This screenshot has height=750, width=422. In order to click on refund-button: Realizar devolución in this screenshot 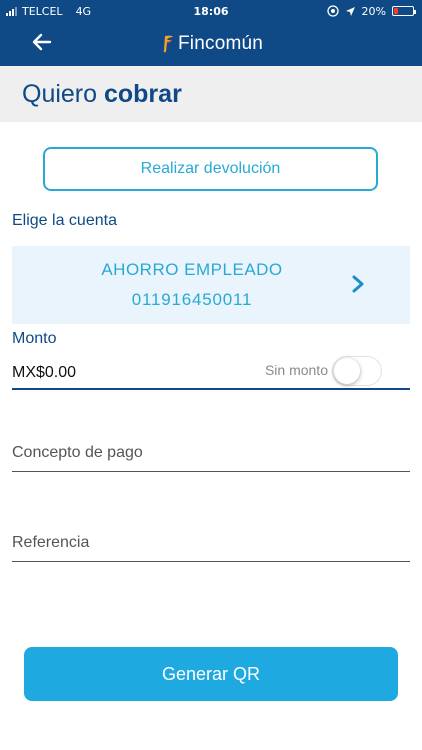, I will do `click(210, 169)`.